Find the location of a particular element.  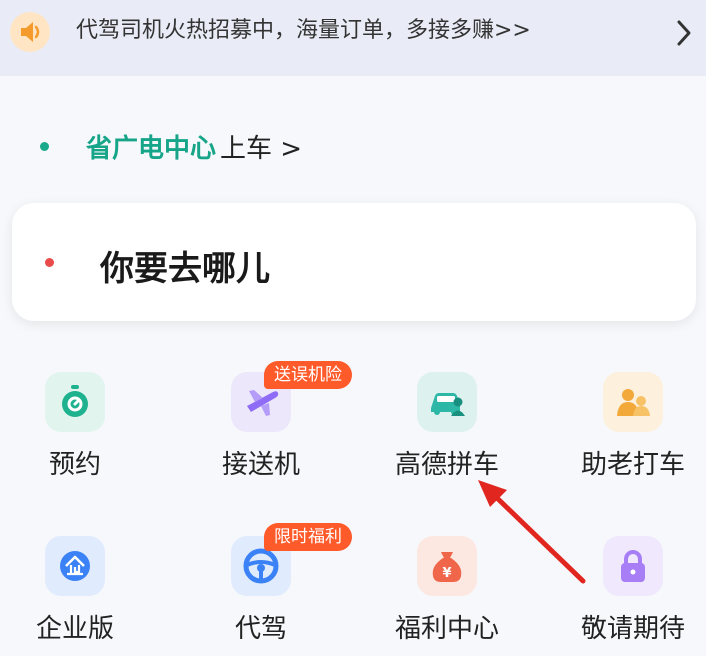

annotation-arrow-icon is located at coordinates (532, 532).